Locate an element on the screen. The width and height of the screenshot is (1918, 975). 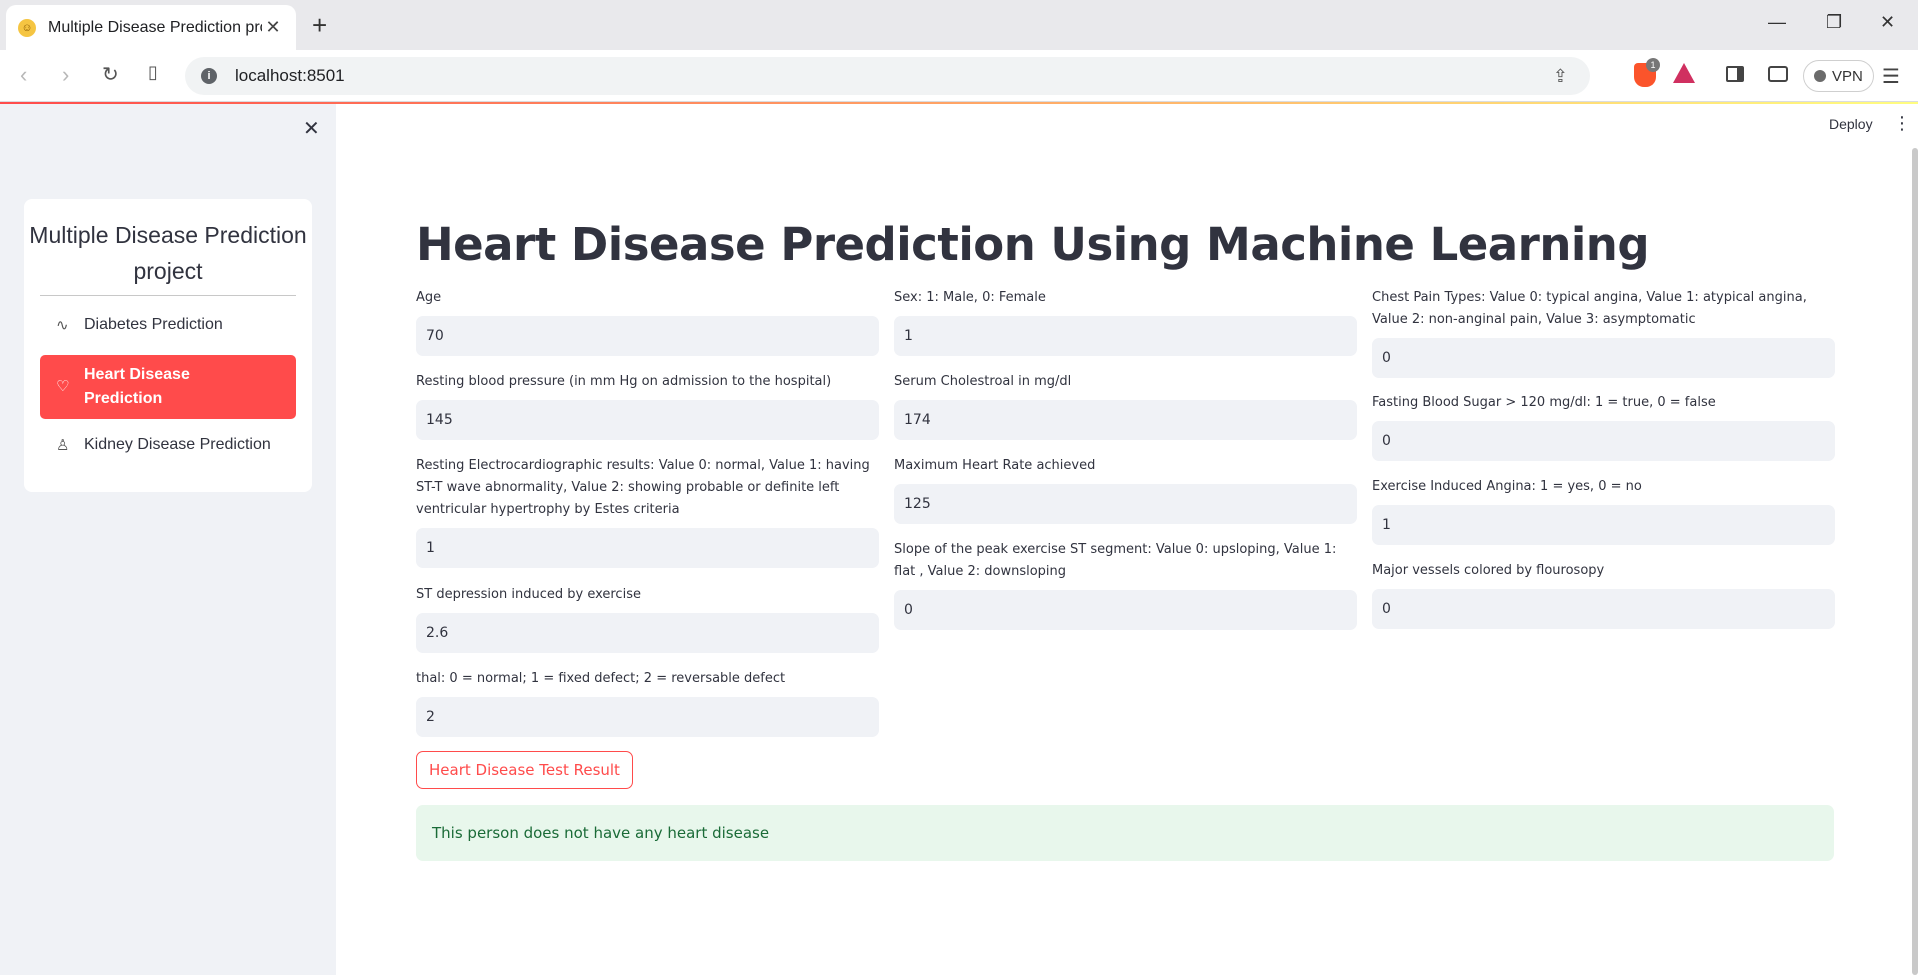
cholesterol-label: Serum Cholestroal in mg/dl is located at coordinates (983, 381).